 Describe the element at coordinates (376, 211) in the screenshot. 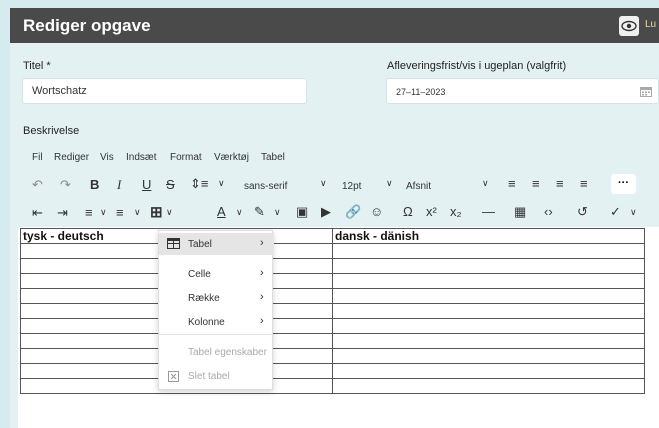

I see `emoji-icon: ☺` at that location.